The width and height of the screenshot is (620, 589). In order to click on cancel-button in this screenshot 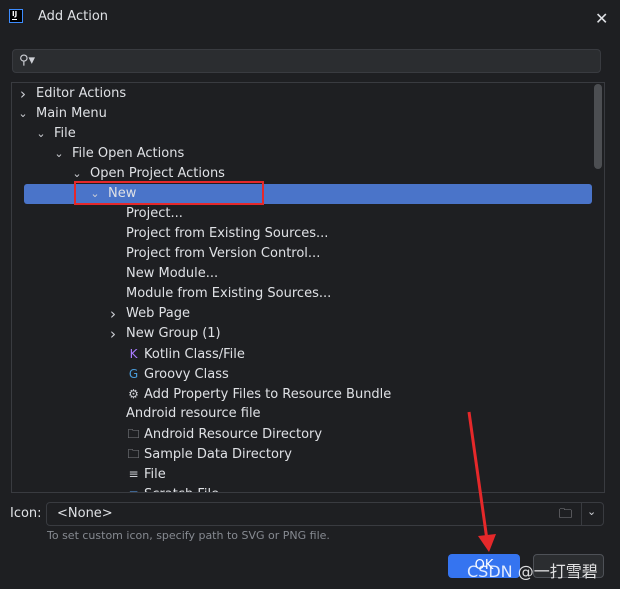, I will do `click(568, 566)`.